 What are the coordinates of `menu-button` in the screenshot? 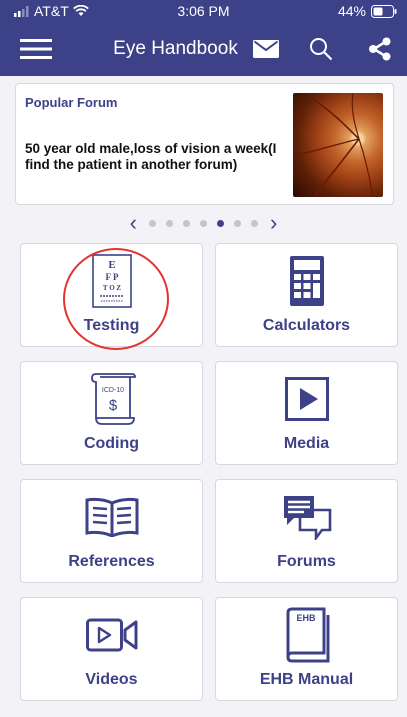 It's located at (36, 49).